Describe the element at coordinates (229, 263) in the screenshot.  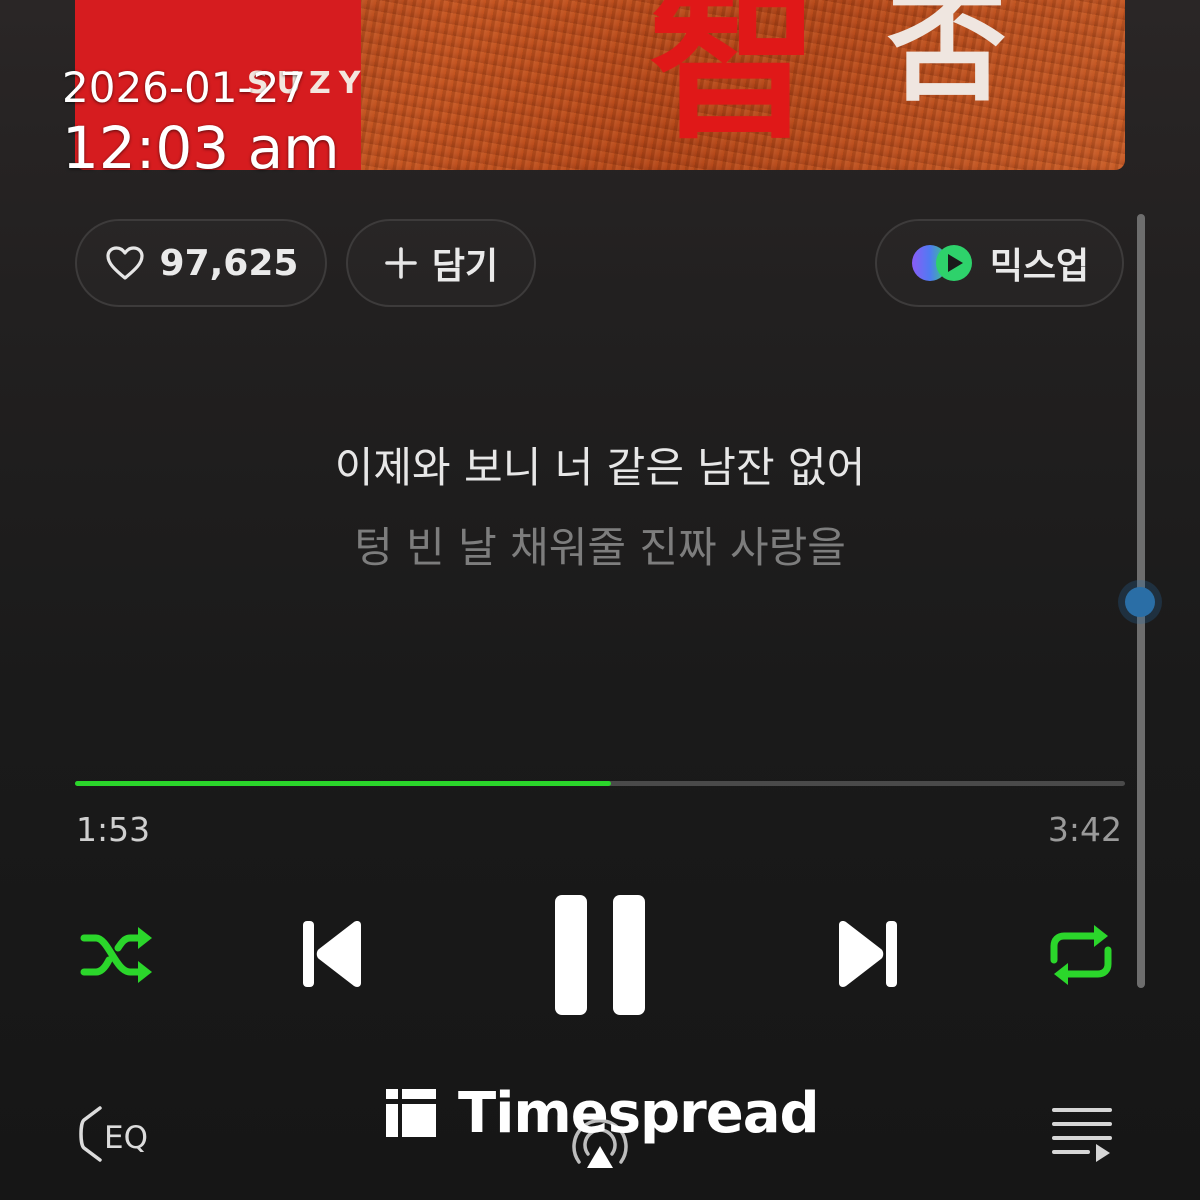
I see `like-count: 97,625` at that location.